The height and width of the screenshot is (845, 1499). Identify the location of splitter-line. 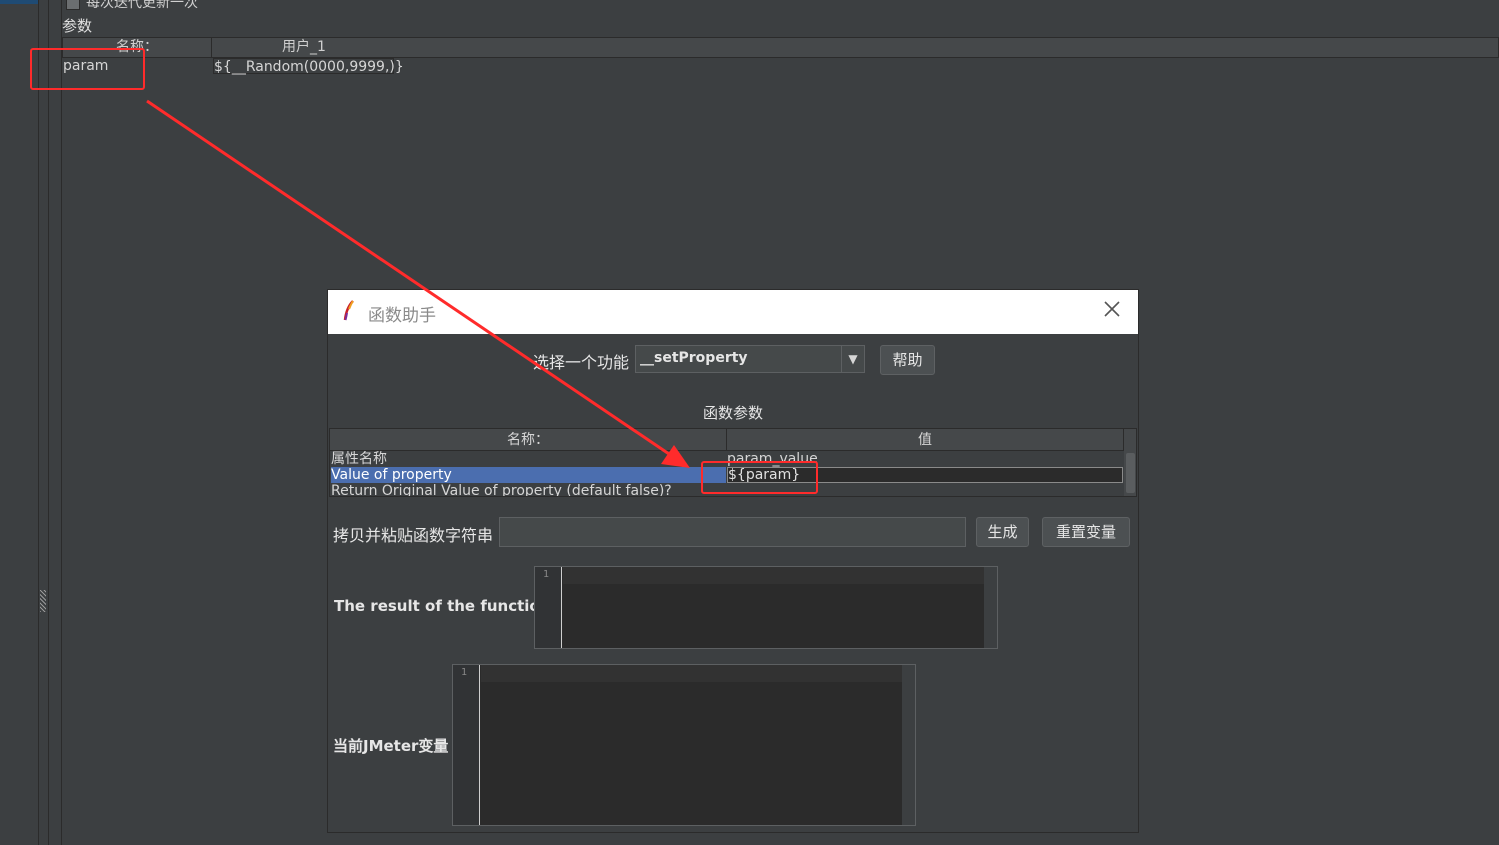
(38, 422).